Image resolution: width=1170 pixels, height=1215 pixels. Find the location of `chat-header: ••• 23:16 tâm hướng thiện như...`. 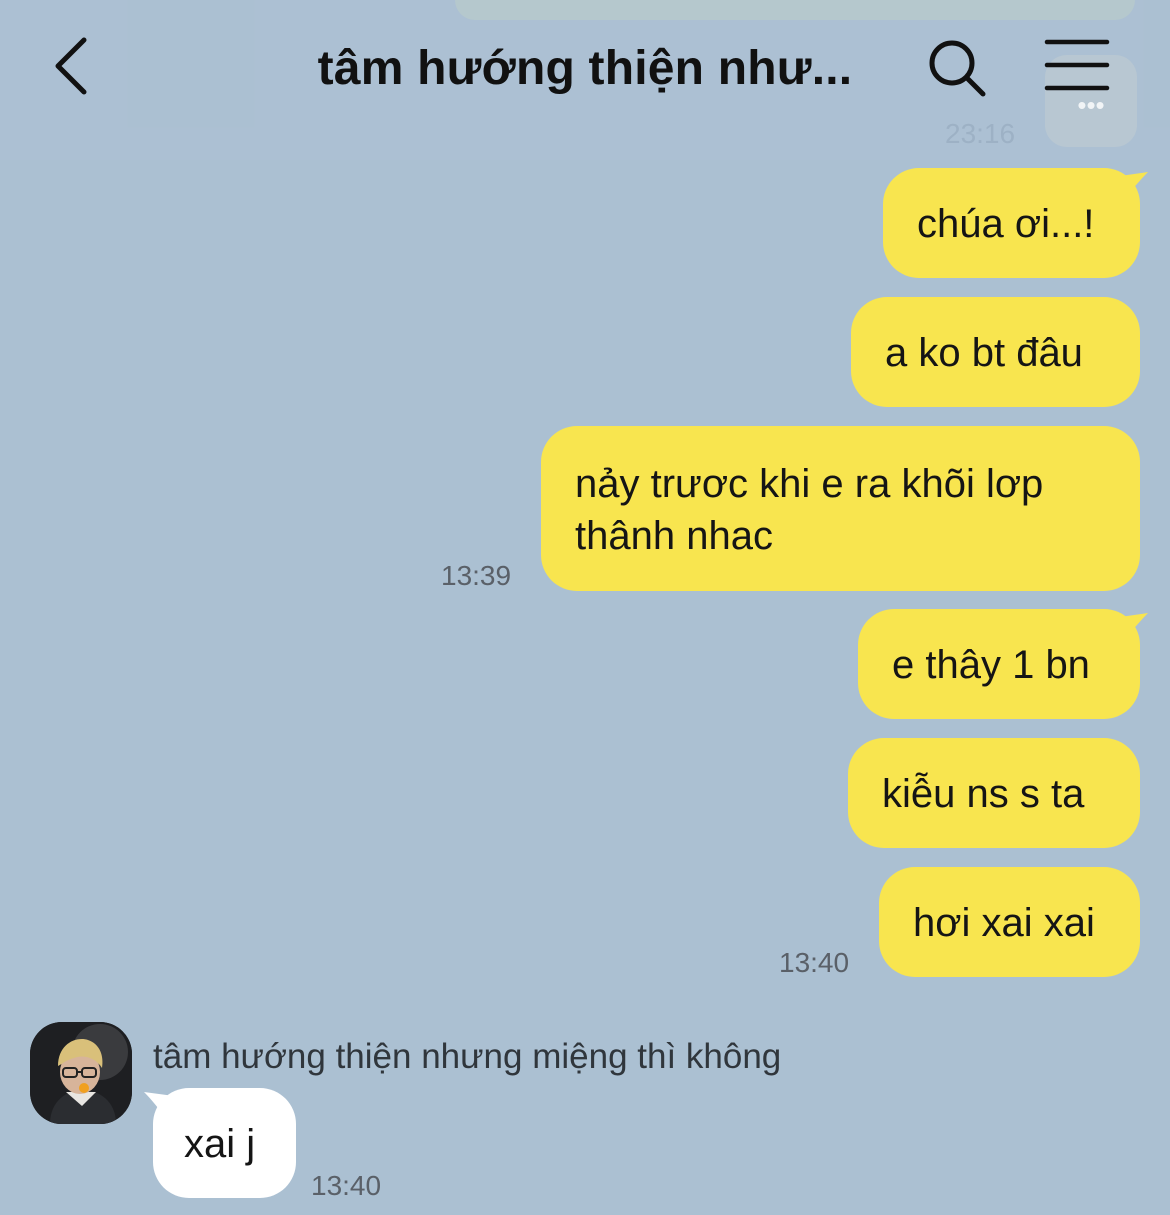

chat-header: ••• 23:16 tâm hướng thiện như... is located at coordinates (585, 80).